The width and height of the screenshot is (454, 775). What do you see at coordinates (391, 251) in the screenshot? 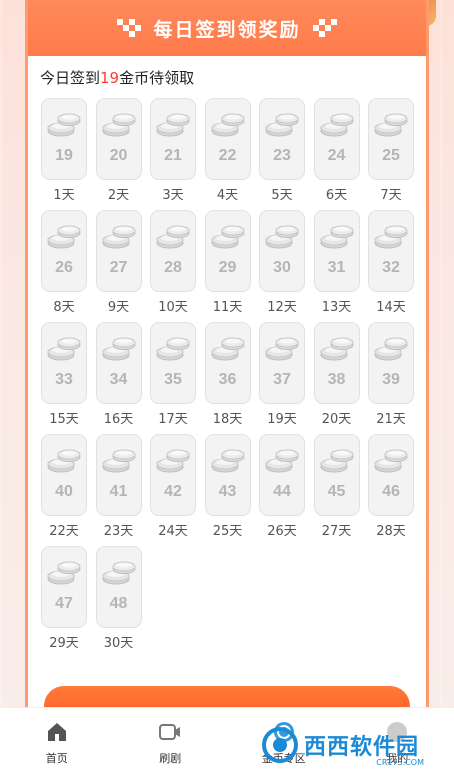
I see `coin-tile: 32` at bounding box center [391, 251].